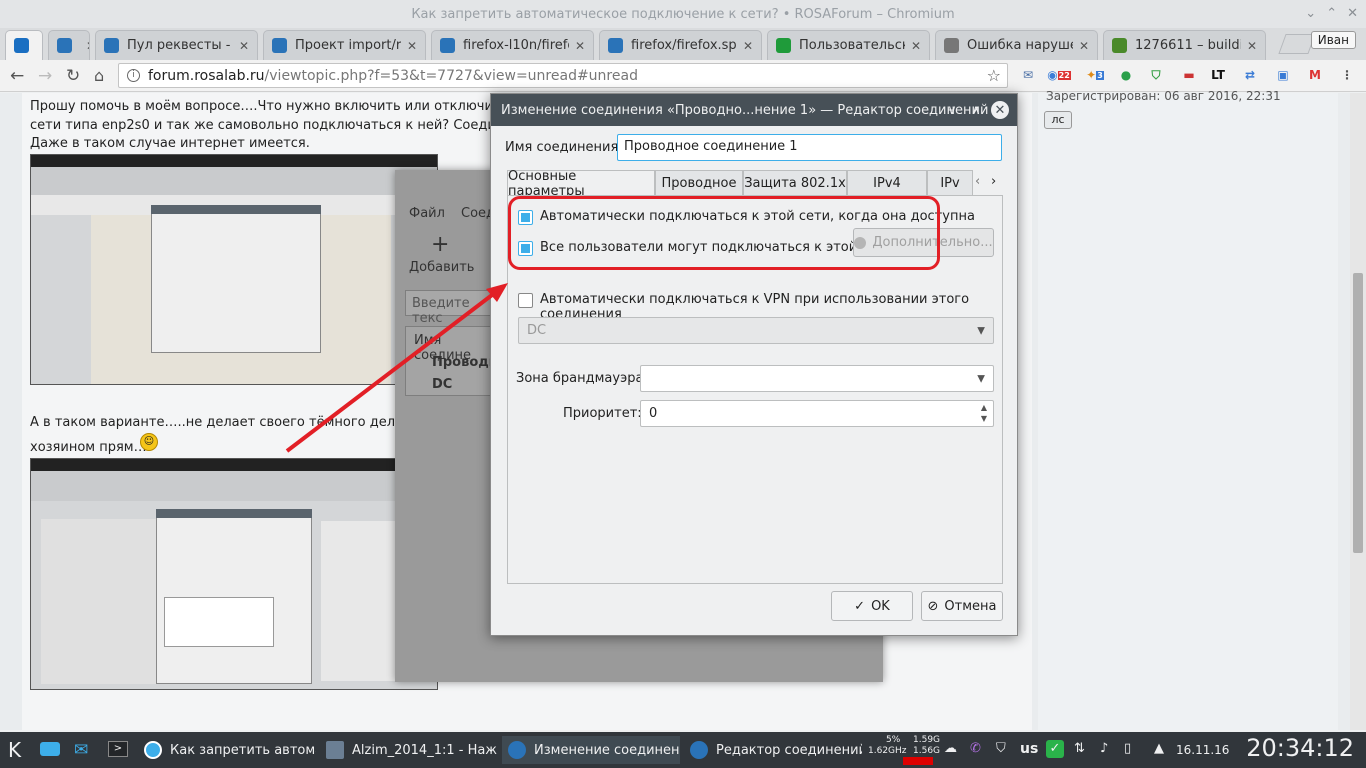 The width and height of the screenshot is (1366, 768). Describe the element at coordinates (756, 330) in the screenshot. I see `vpn-combo: DC ▼` at that location.